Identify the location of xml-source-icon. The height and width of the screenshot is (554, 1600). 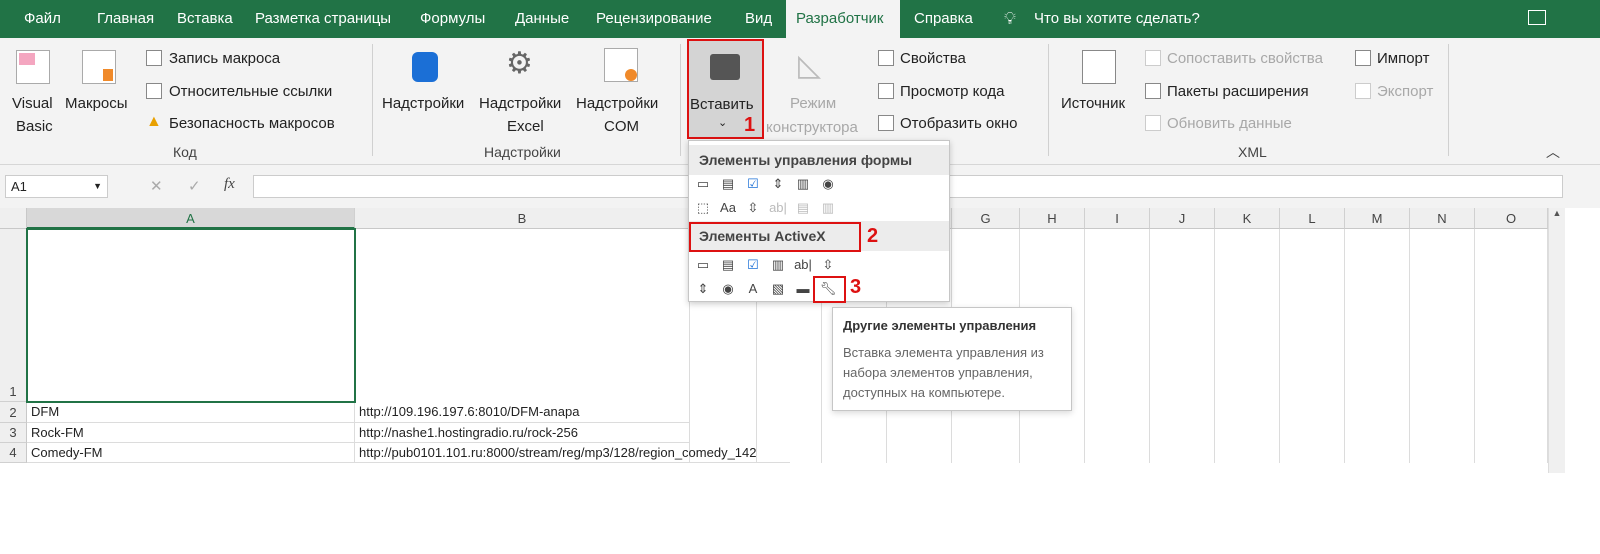
(1099, 67).